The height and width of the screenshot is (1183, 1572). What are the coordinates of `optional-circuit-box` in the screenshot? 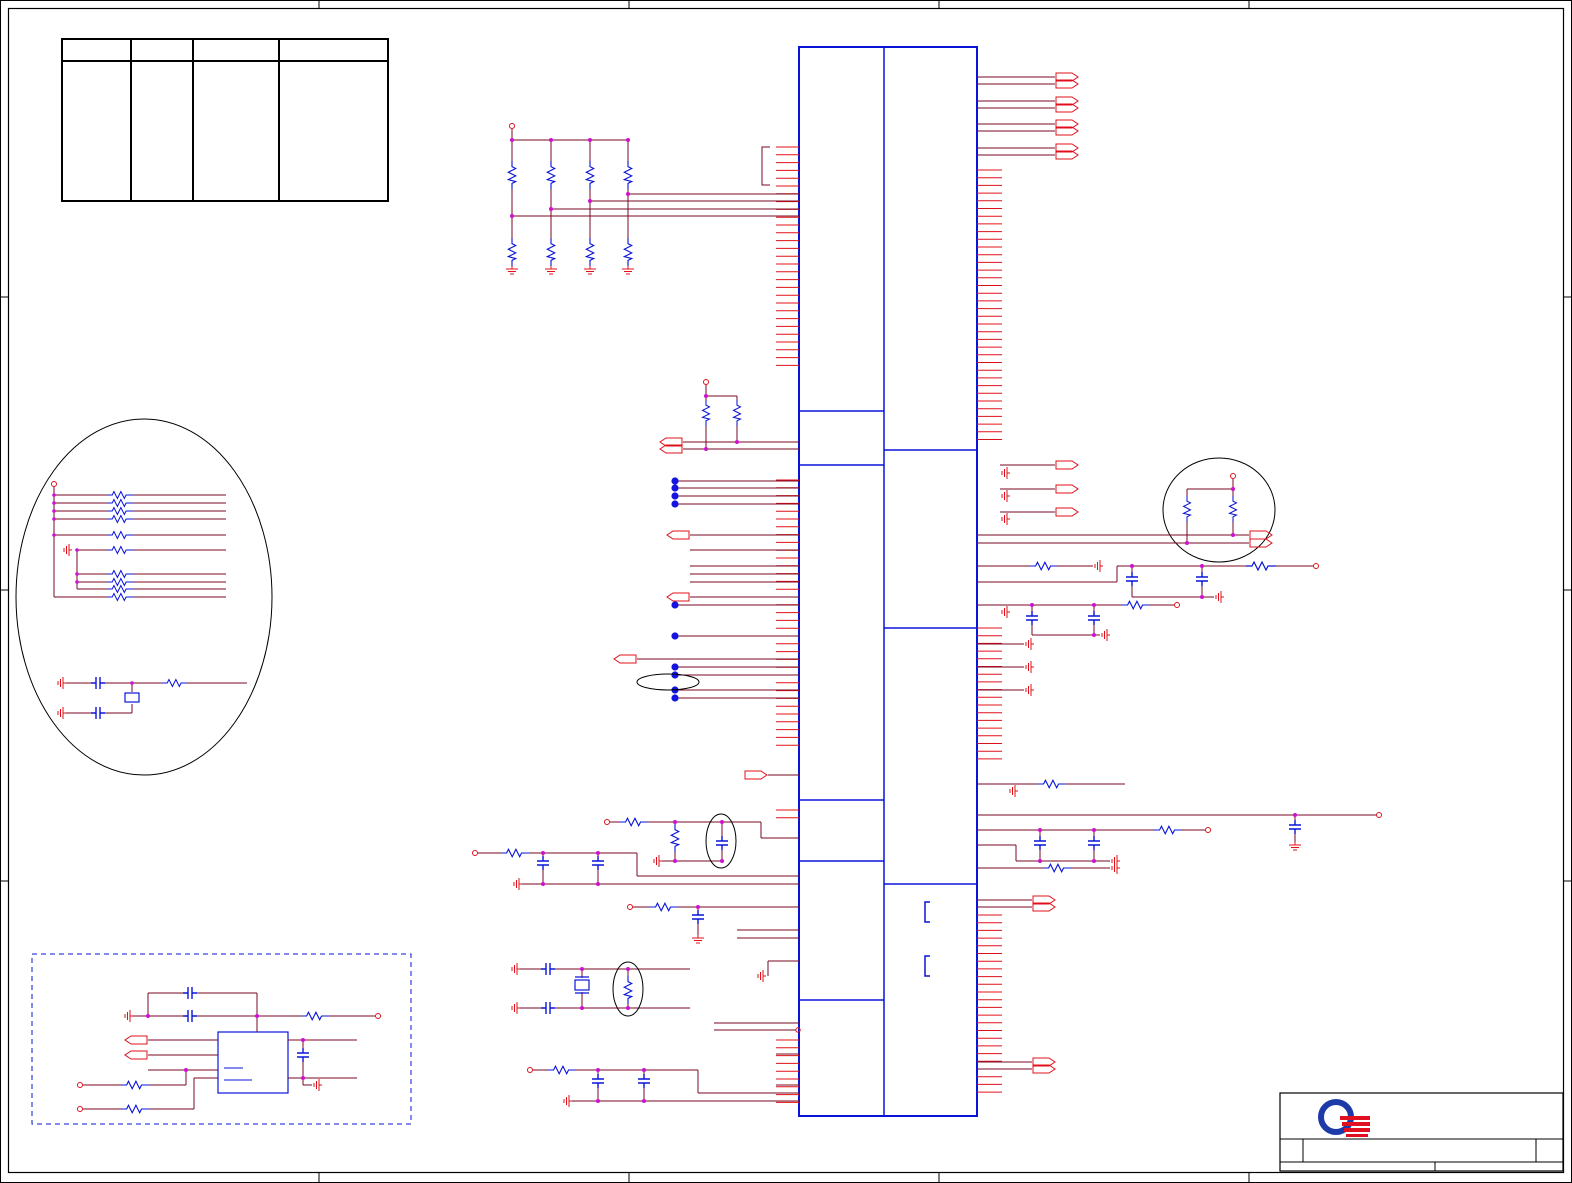 It's located at (221, 1039).